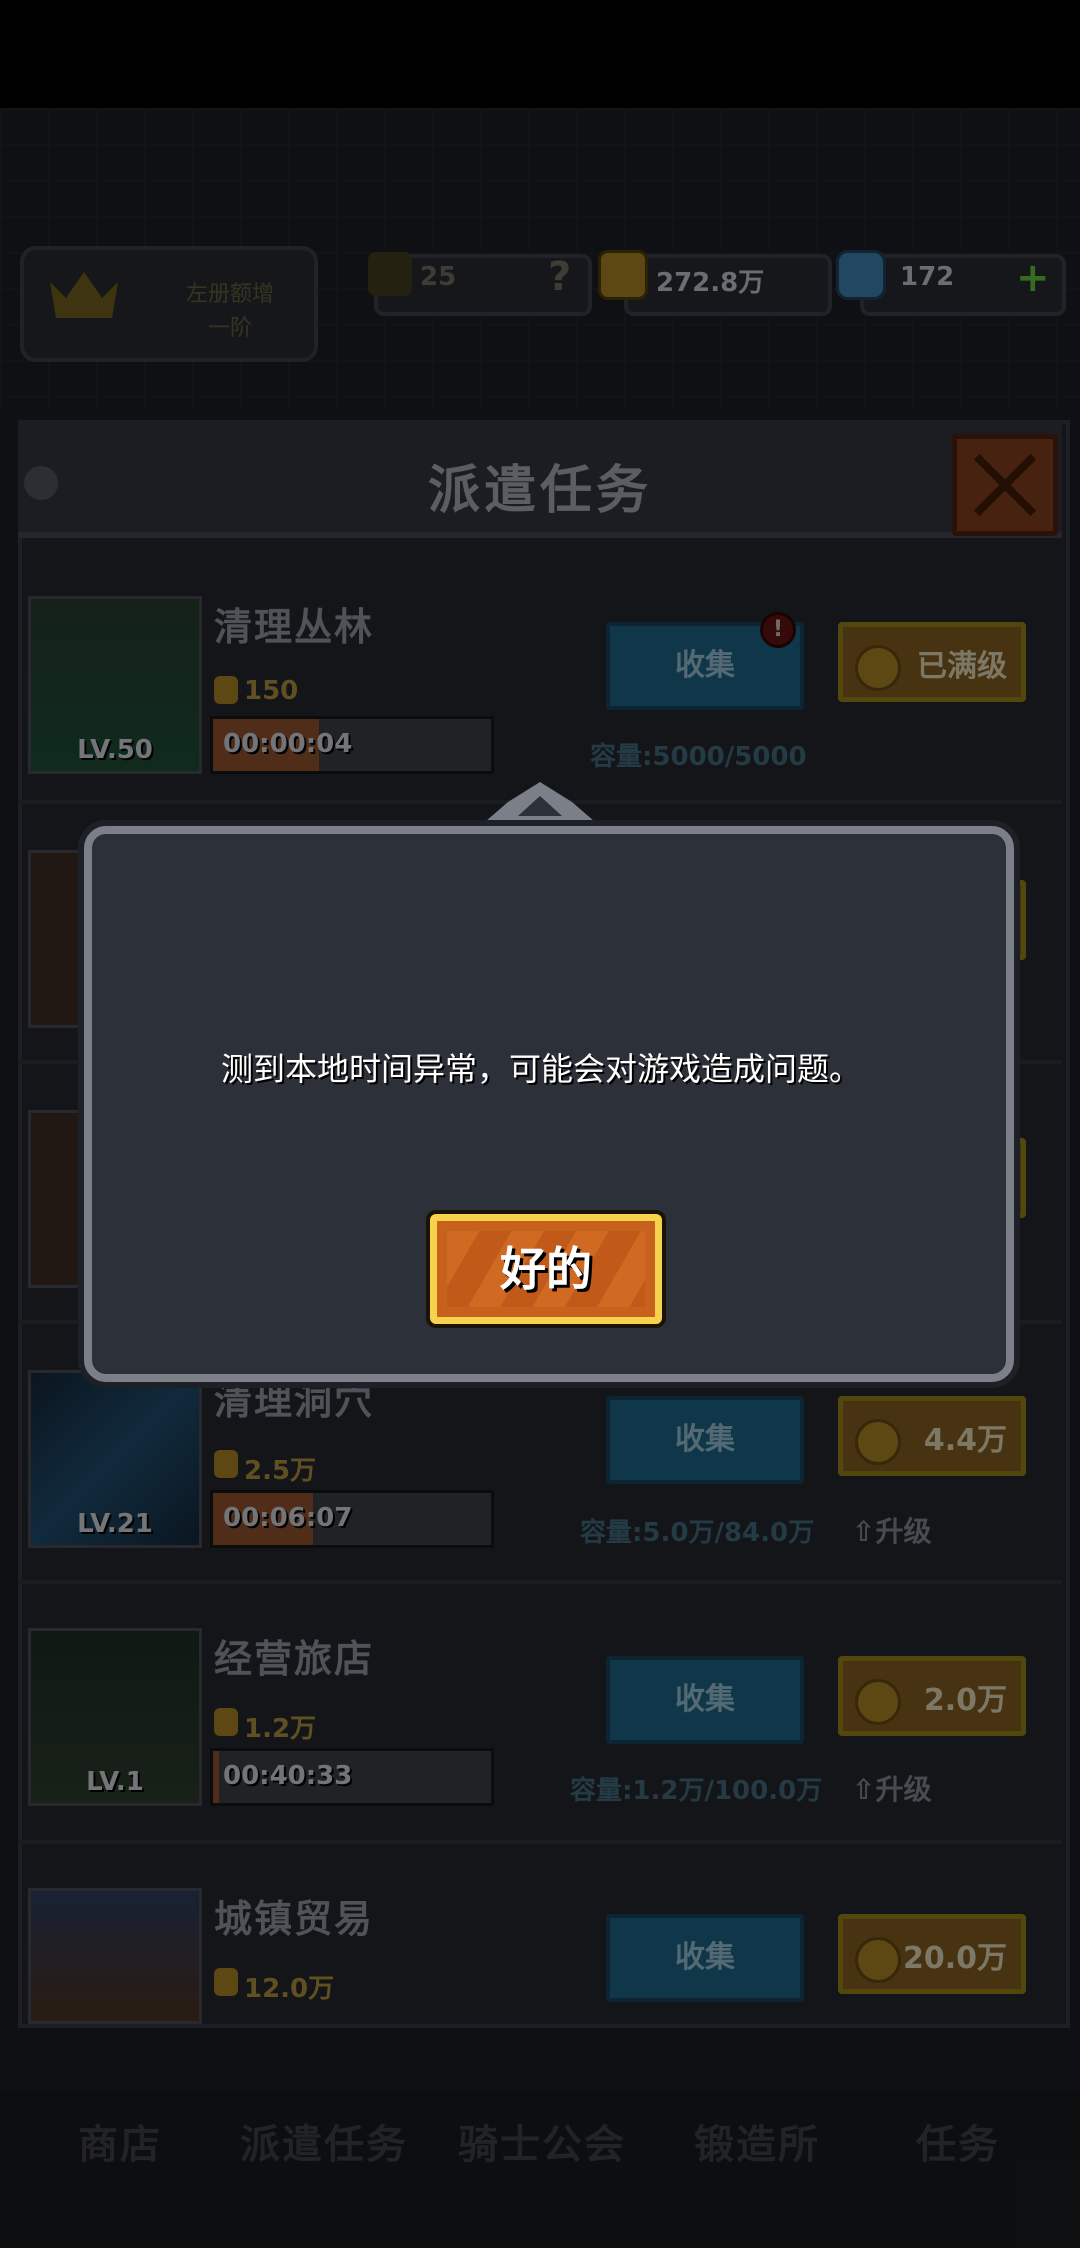 The width and height of the screenshot is (1080, 2248). I want to click on ok-button: 好的, so click(546, 1269).